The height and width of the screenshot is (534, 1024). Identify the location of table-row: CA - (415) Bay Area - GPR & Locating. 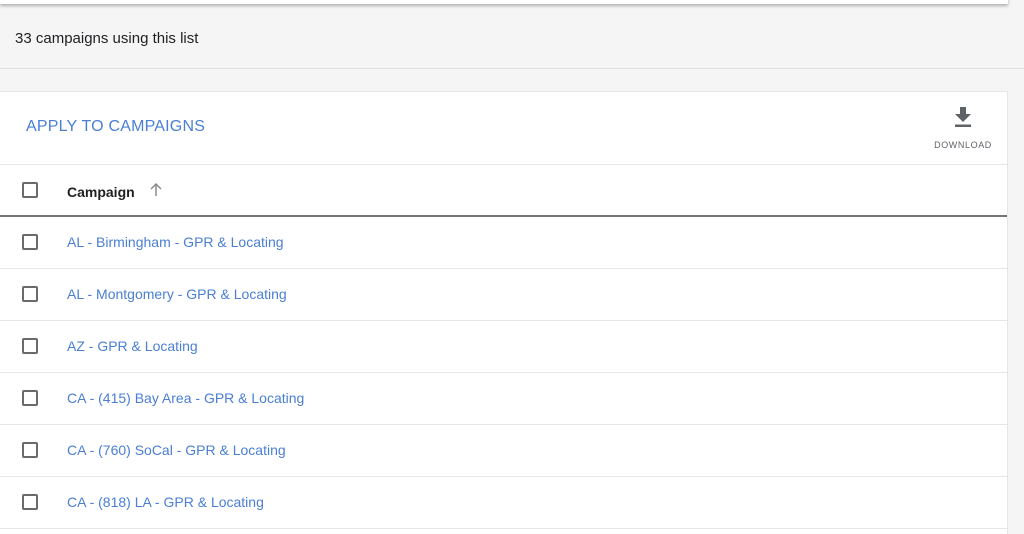
(503, 399).